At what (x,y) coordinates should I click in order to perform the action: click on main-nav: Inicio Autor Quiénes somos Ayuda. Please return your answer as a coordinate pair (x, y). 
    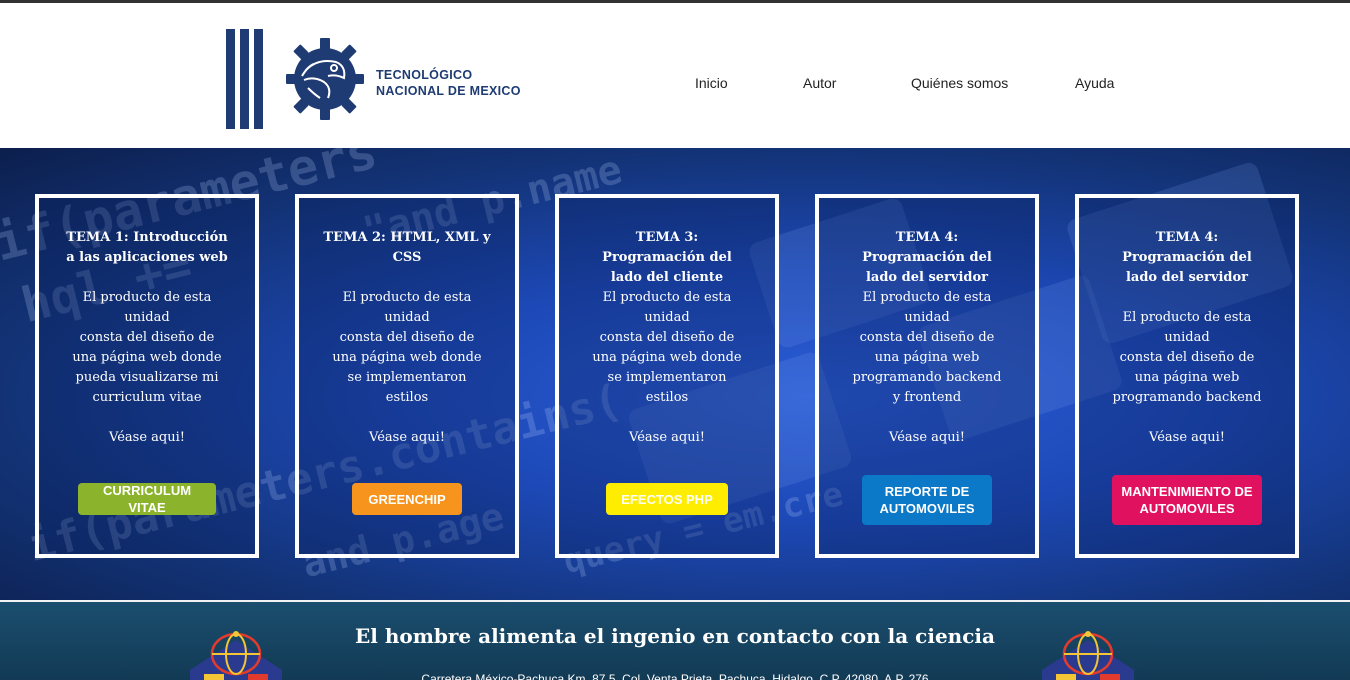
    Looking at the image, I should click on (675, 85).